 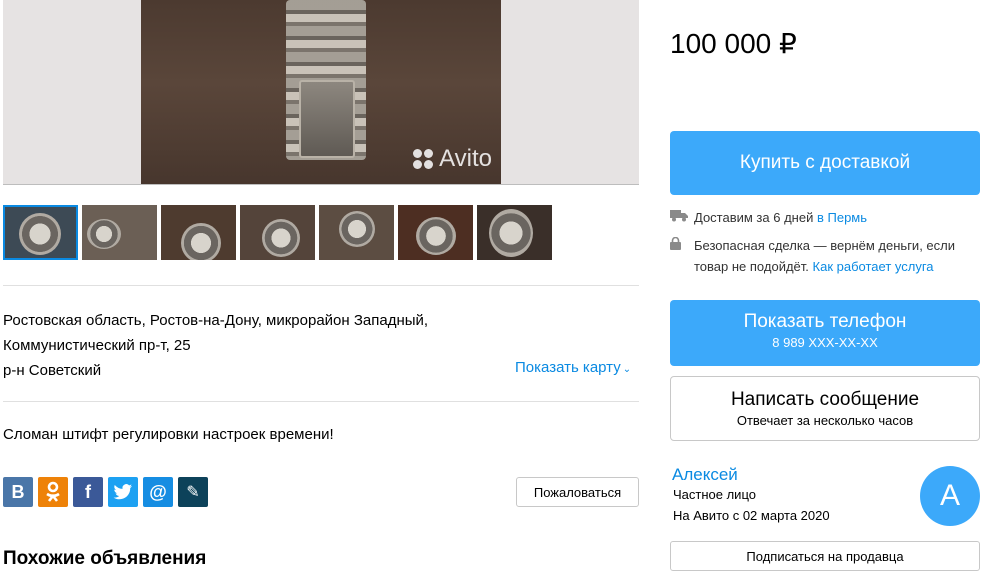 I want to click on subscribe-seller-button: Подписаться на продавца, so click(x=825, y=556).